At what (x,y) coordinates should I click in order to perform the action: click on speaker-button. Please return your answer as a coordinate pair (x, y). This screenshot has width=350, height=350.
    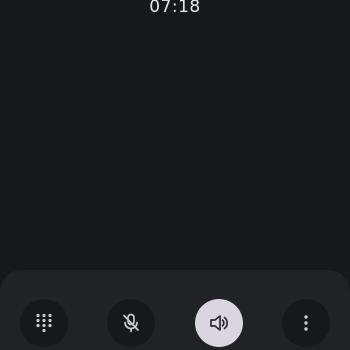
    Looking at the image, I should click on (219, 323).